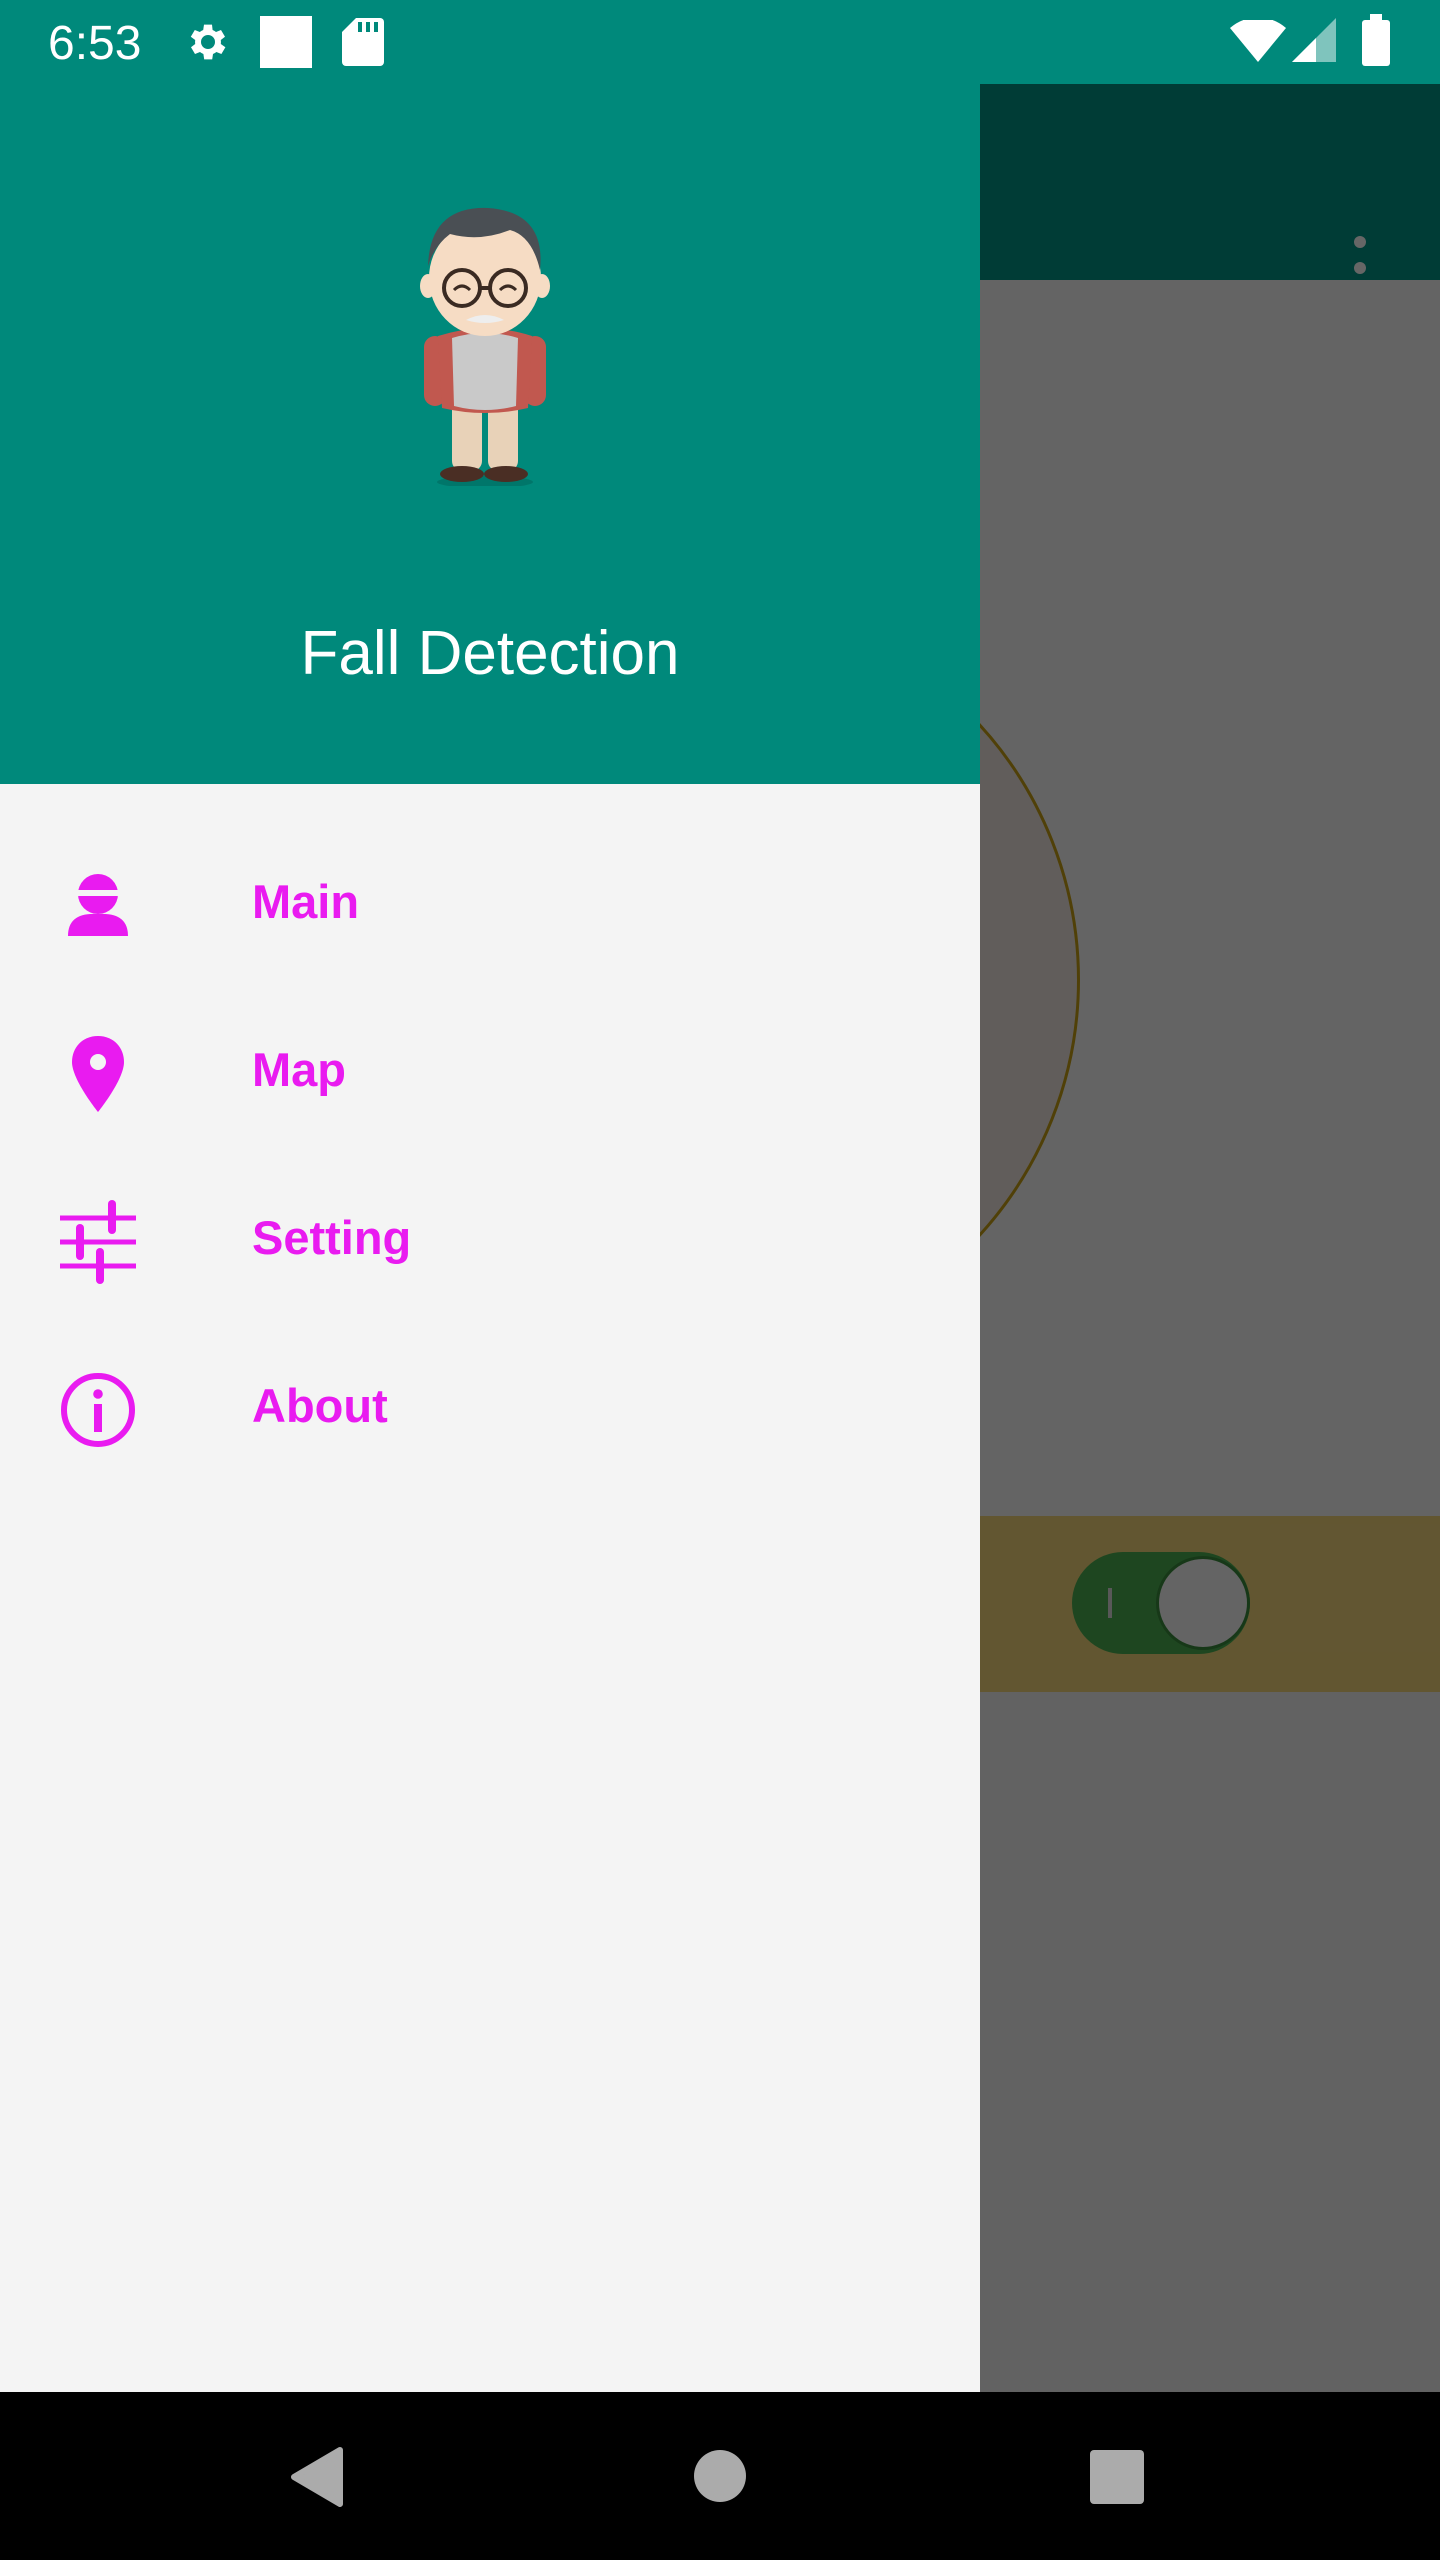  I want to click on status-time: 6:53, so click(95, 43).